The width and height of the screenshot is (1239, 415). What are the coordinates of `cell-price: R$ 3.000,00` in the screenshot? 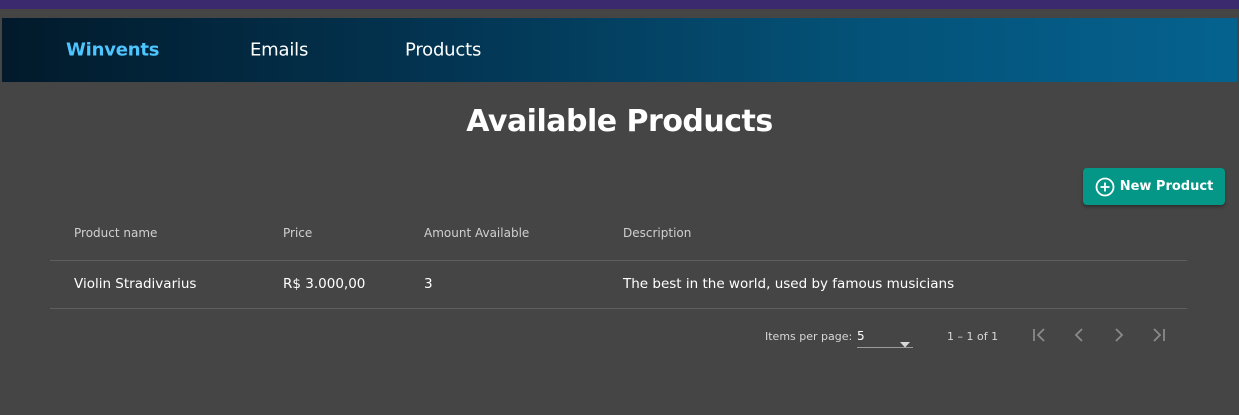 It's located at (324, 284).